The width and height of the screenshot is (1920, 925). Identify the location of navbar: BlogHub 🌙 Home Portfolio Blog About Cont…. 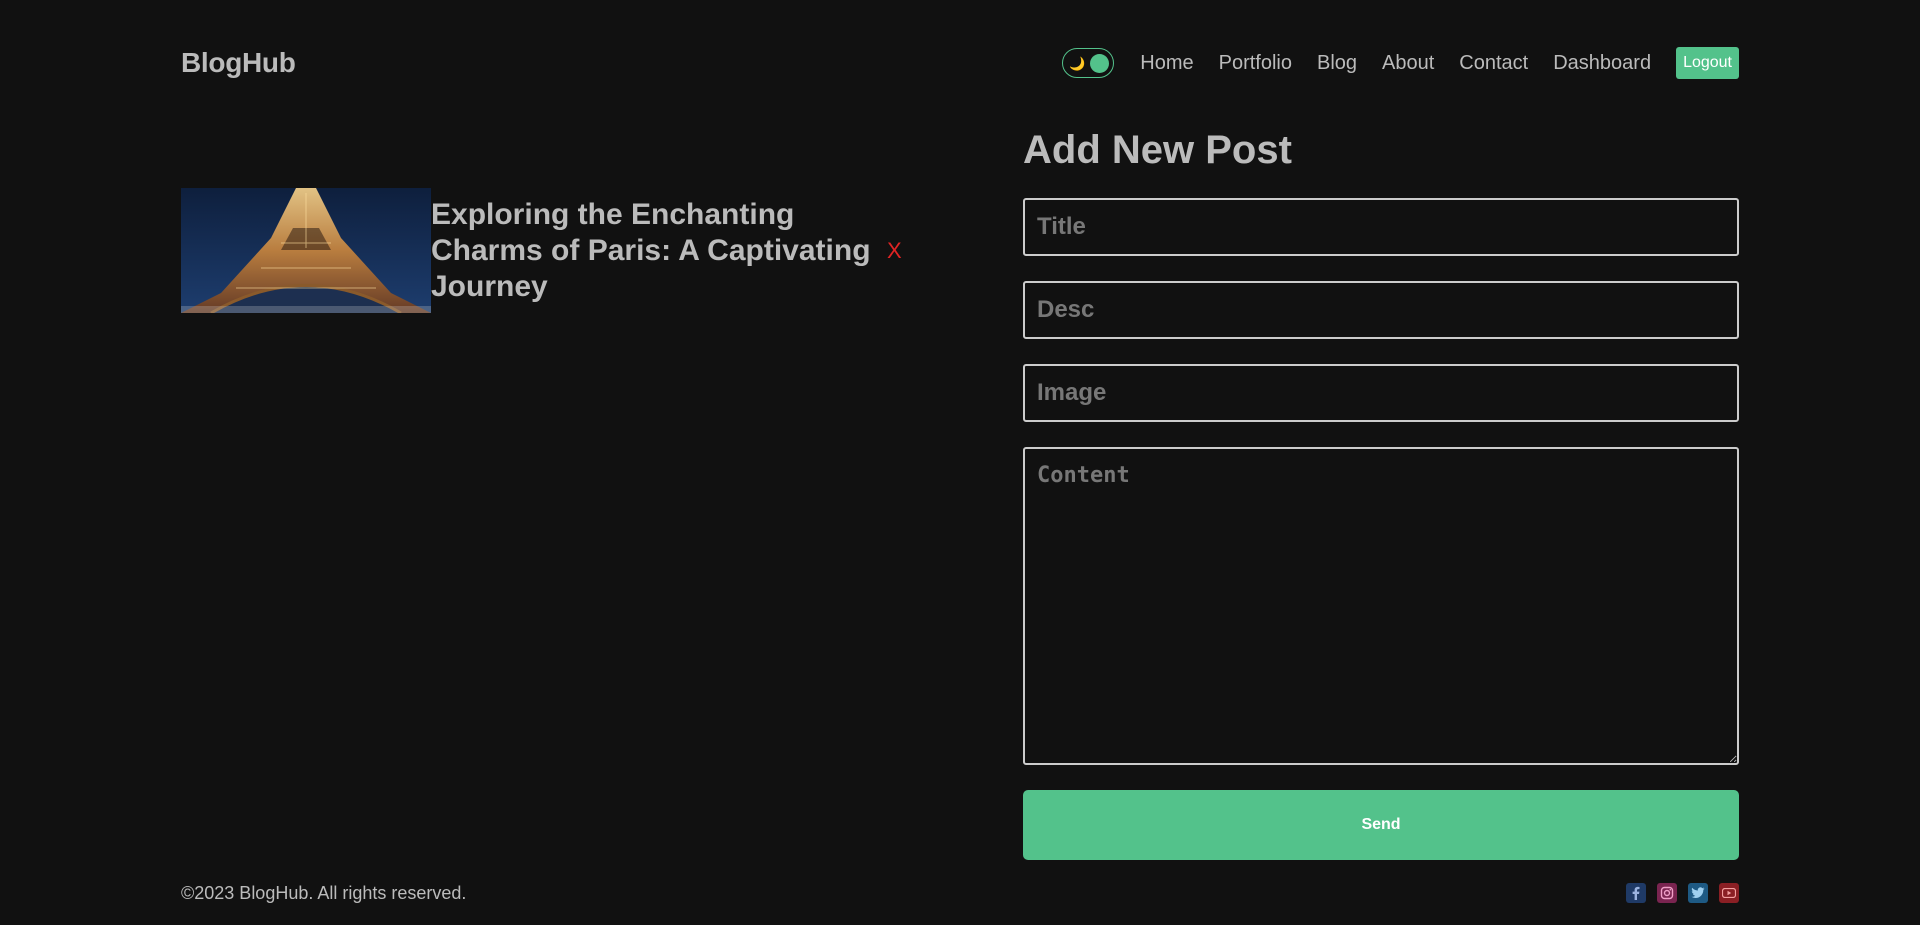
(960, 63).